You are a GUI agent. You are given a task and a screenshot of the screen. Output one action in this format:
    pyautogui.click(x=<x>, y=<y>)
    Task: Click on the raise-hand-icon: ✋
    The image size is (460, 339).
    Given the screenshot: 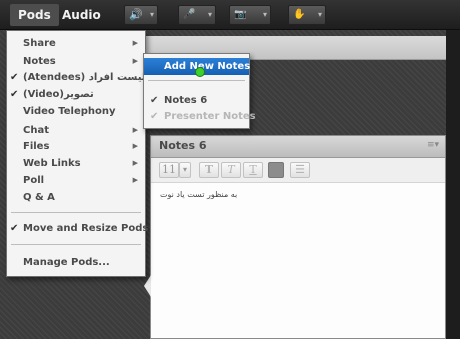 What is the action you would take?
    pyautogui.click(x=299, y=14)
    